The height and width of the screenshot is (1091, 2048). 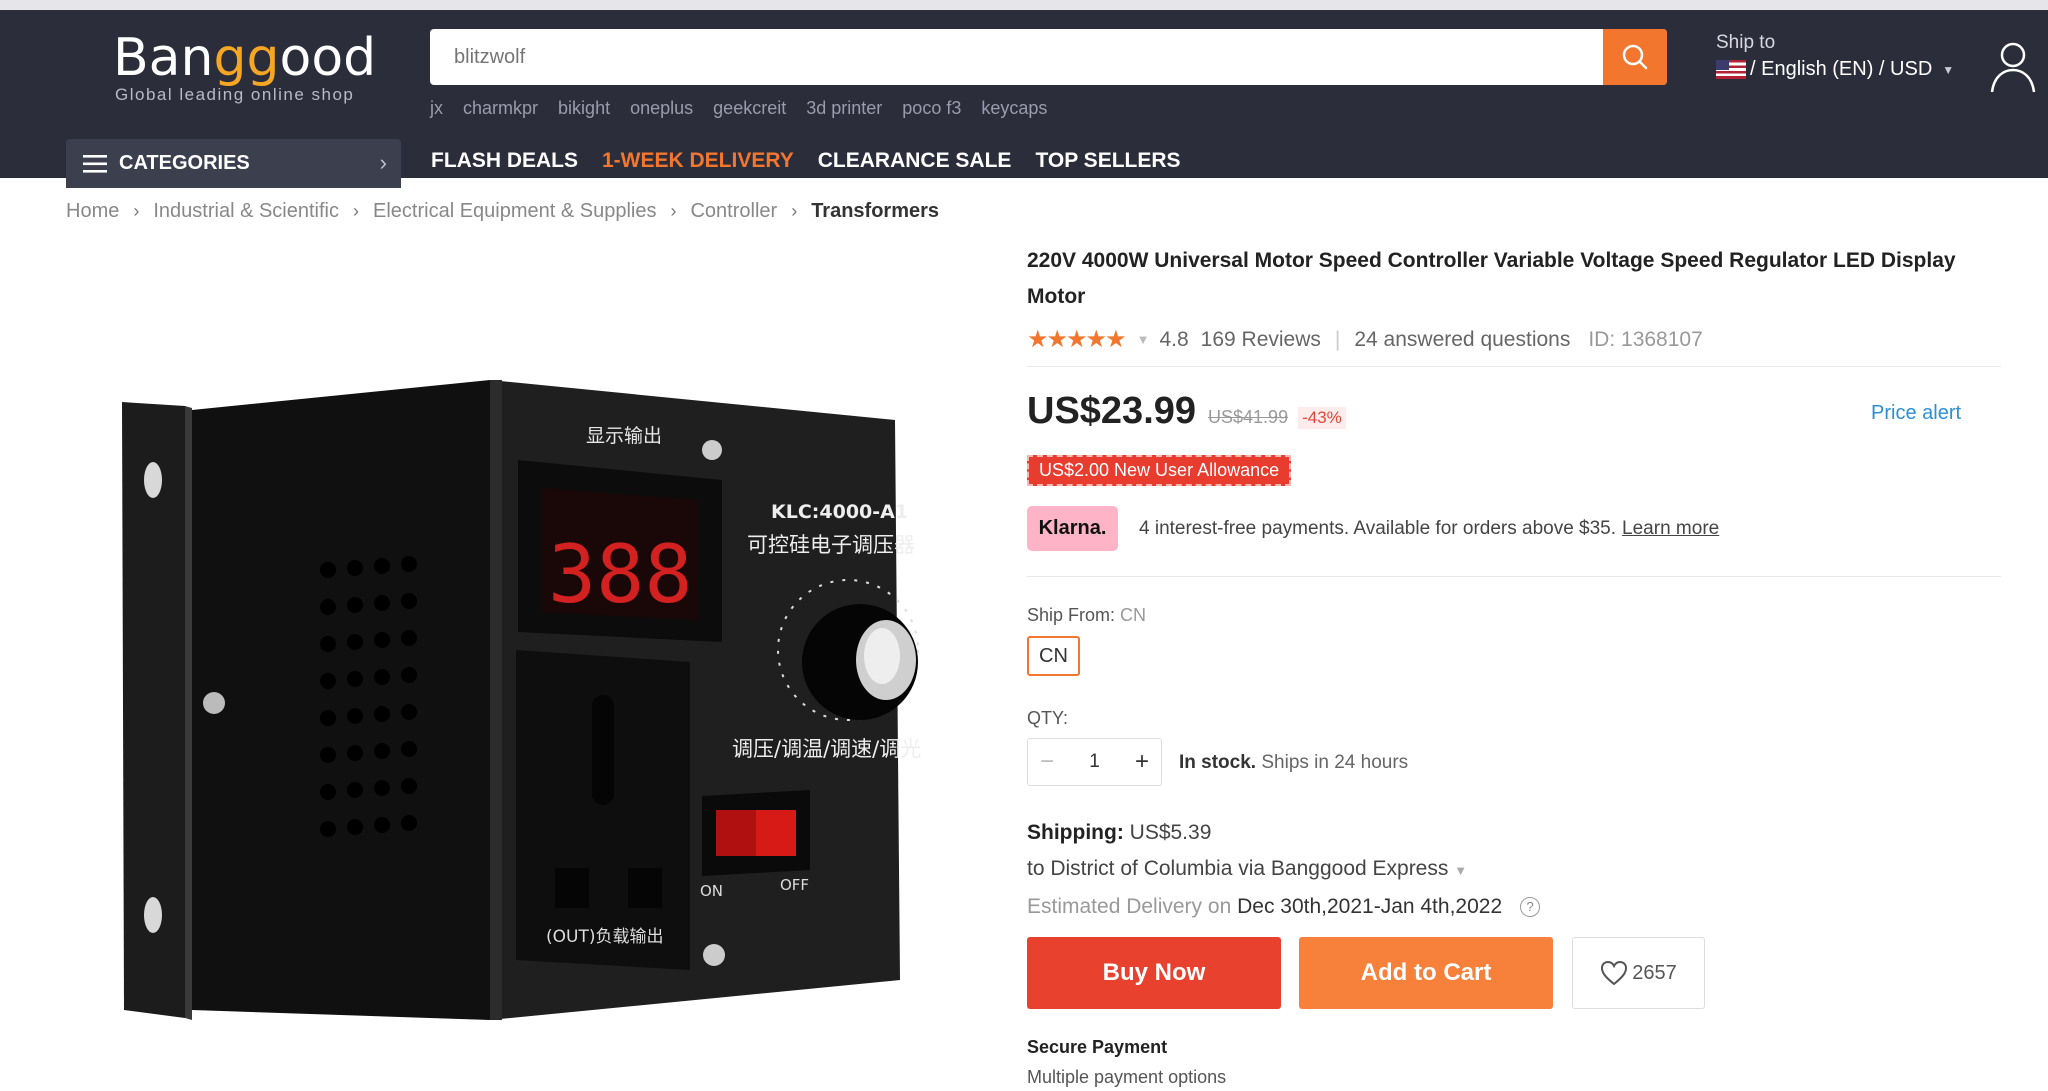 I want to click on ship-from-label: Ship From: CN, so click(x=1087, y=615).